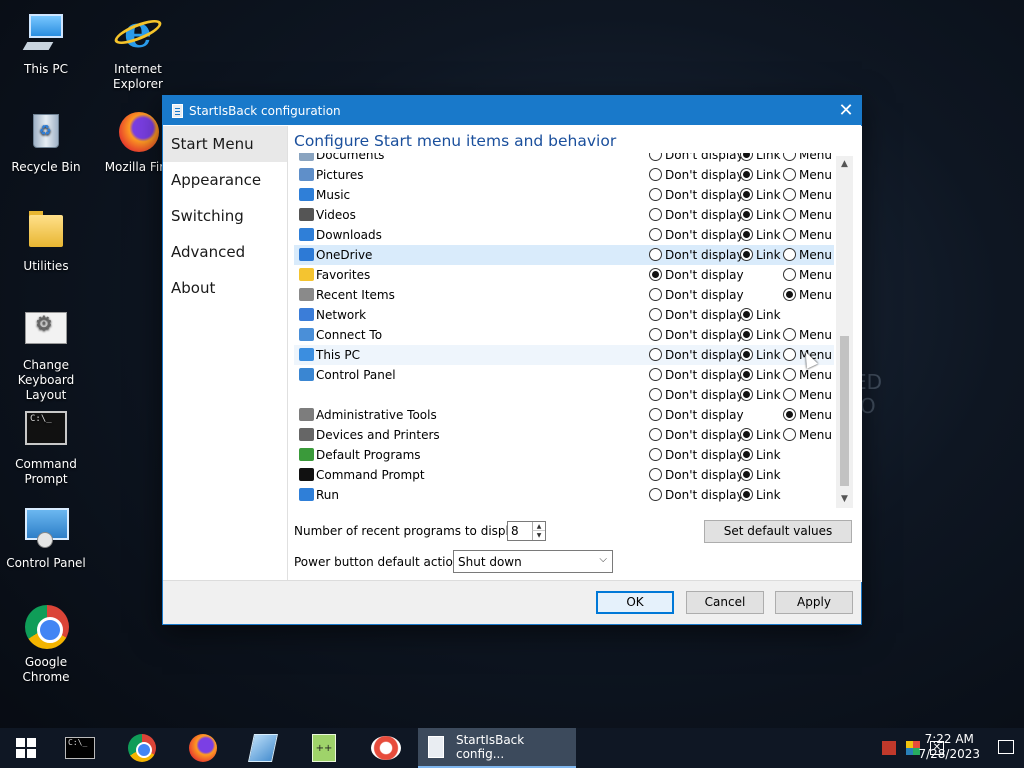 This screenshot has height=768, width=1024. What do you see at coordinates (564, 175) in the screenshot?
I see `list-item: Pictures Don't display Link Menu` at bounding box center [564, 175].